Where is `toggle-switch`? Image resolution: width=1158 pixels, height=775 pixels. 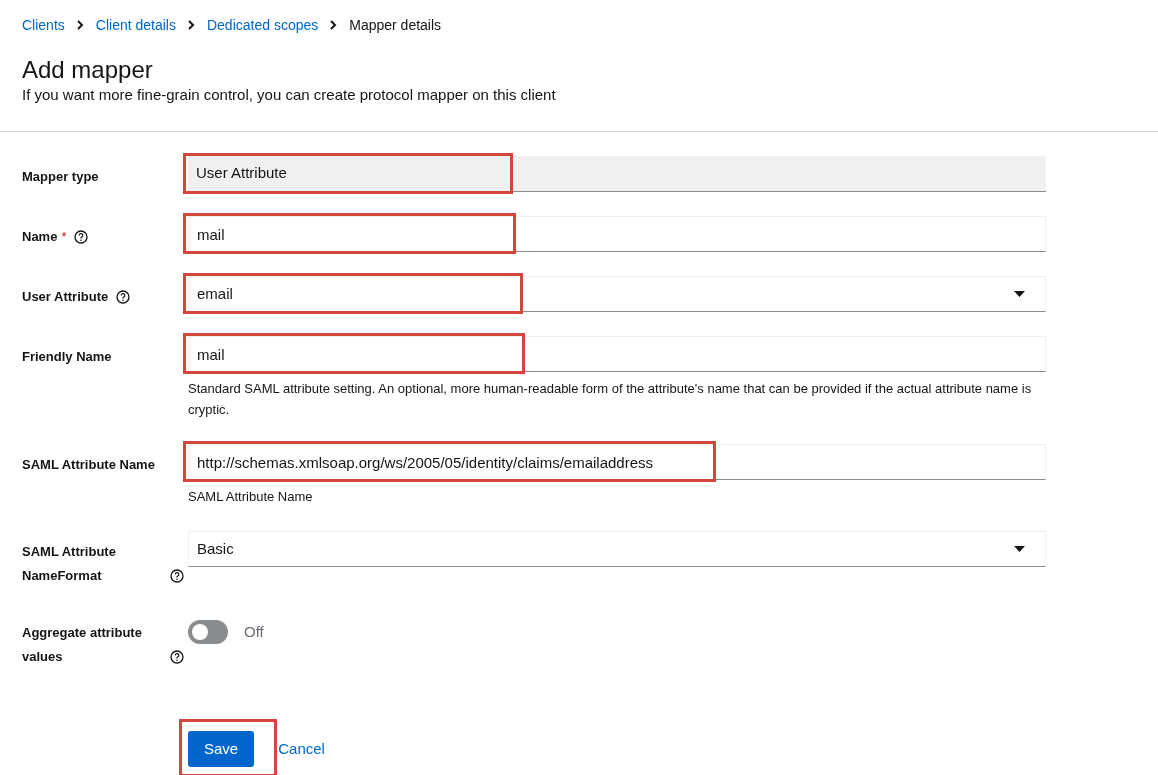
toggle-switch is located at coordinates (208, 632).